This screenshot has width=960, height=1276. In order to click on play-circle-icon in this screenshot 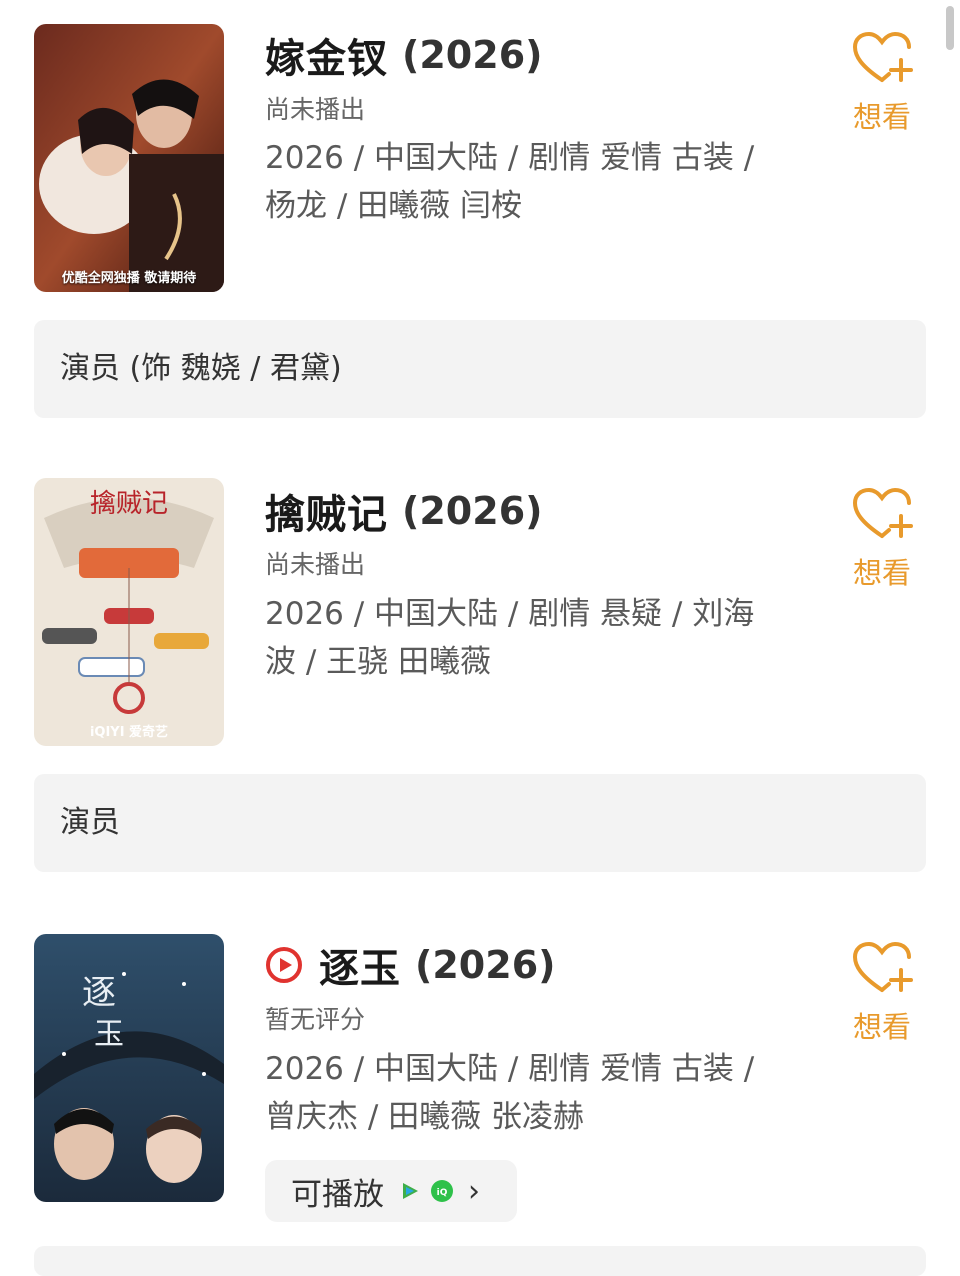, I will do `click(284, 965)`.